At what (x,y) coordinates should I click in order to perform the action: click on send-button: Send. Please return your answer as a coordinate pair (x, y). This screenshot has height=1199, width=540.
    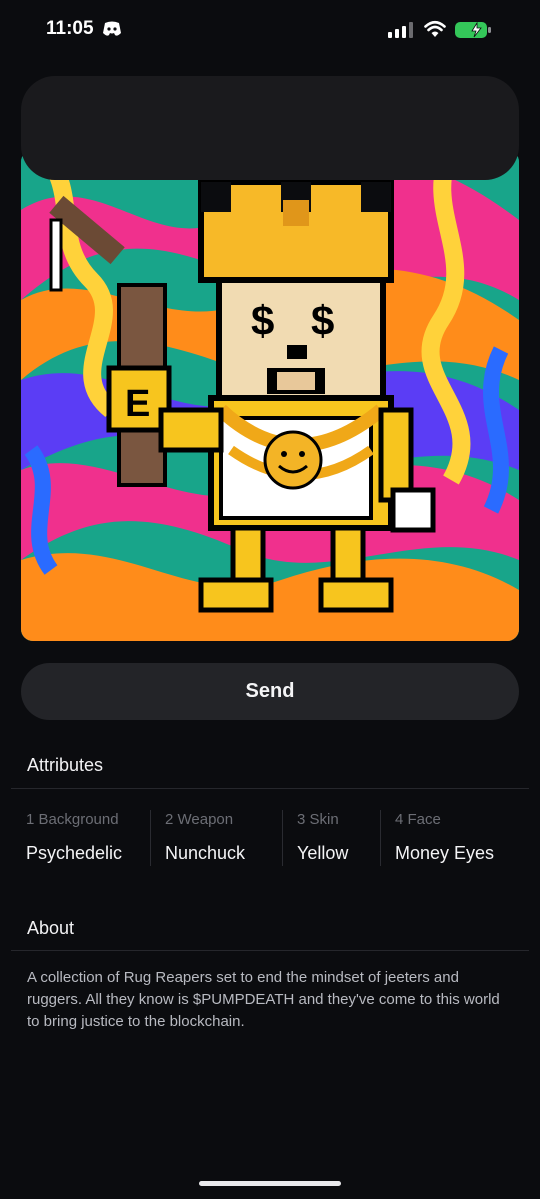
    Looking at the image, I should click on (270, 691).